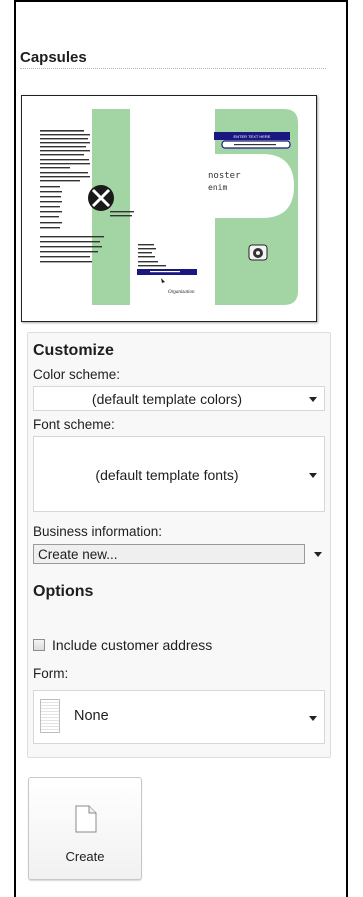 The height and width of the screenshot is (897, 363). Describe the element at coordinates (39, 645) in the screenshot. I see `include-address-checkbox` at that location.